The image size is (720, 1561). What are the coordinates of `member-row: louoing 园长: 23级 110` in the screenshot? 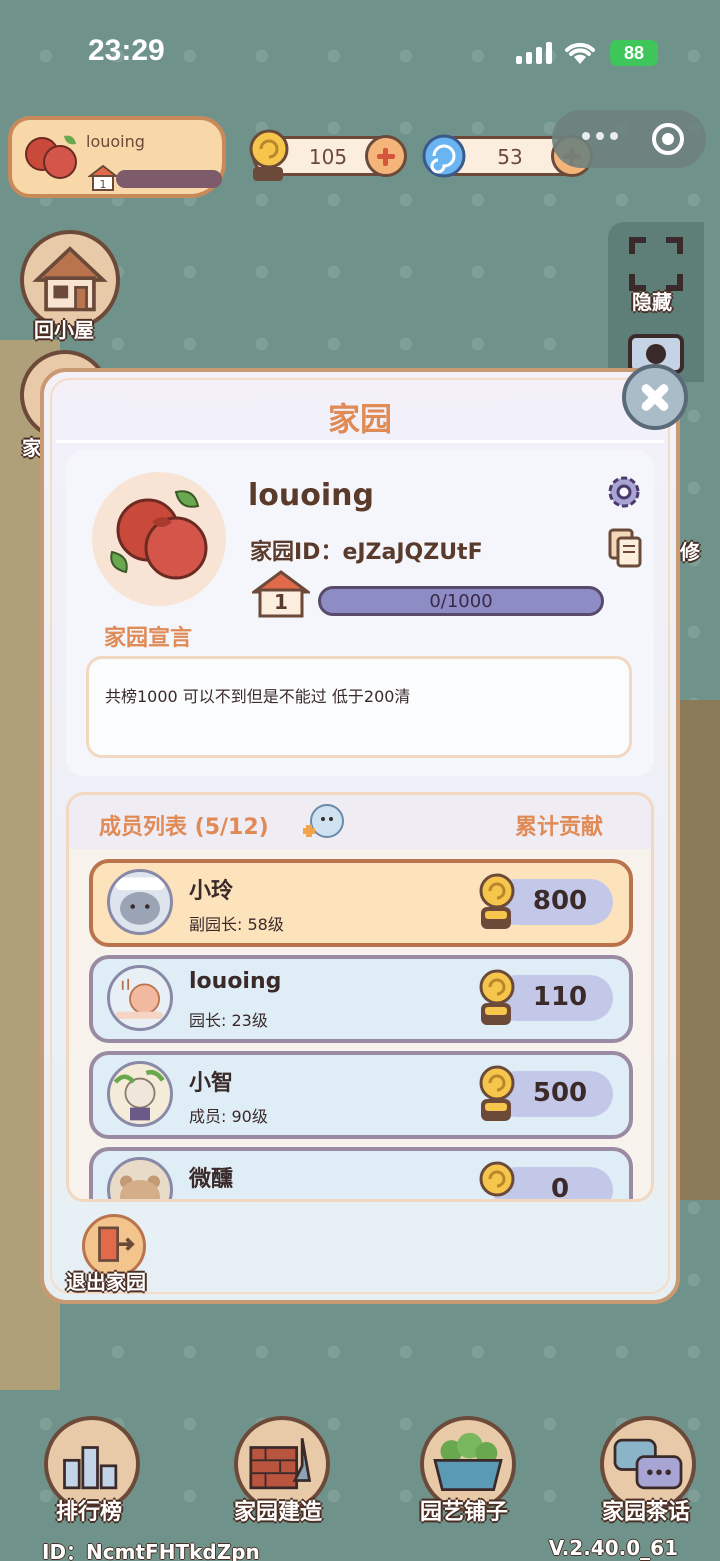 It's located at (361, 999).